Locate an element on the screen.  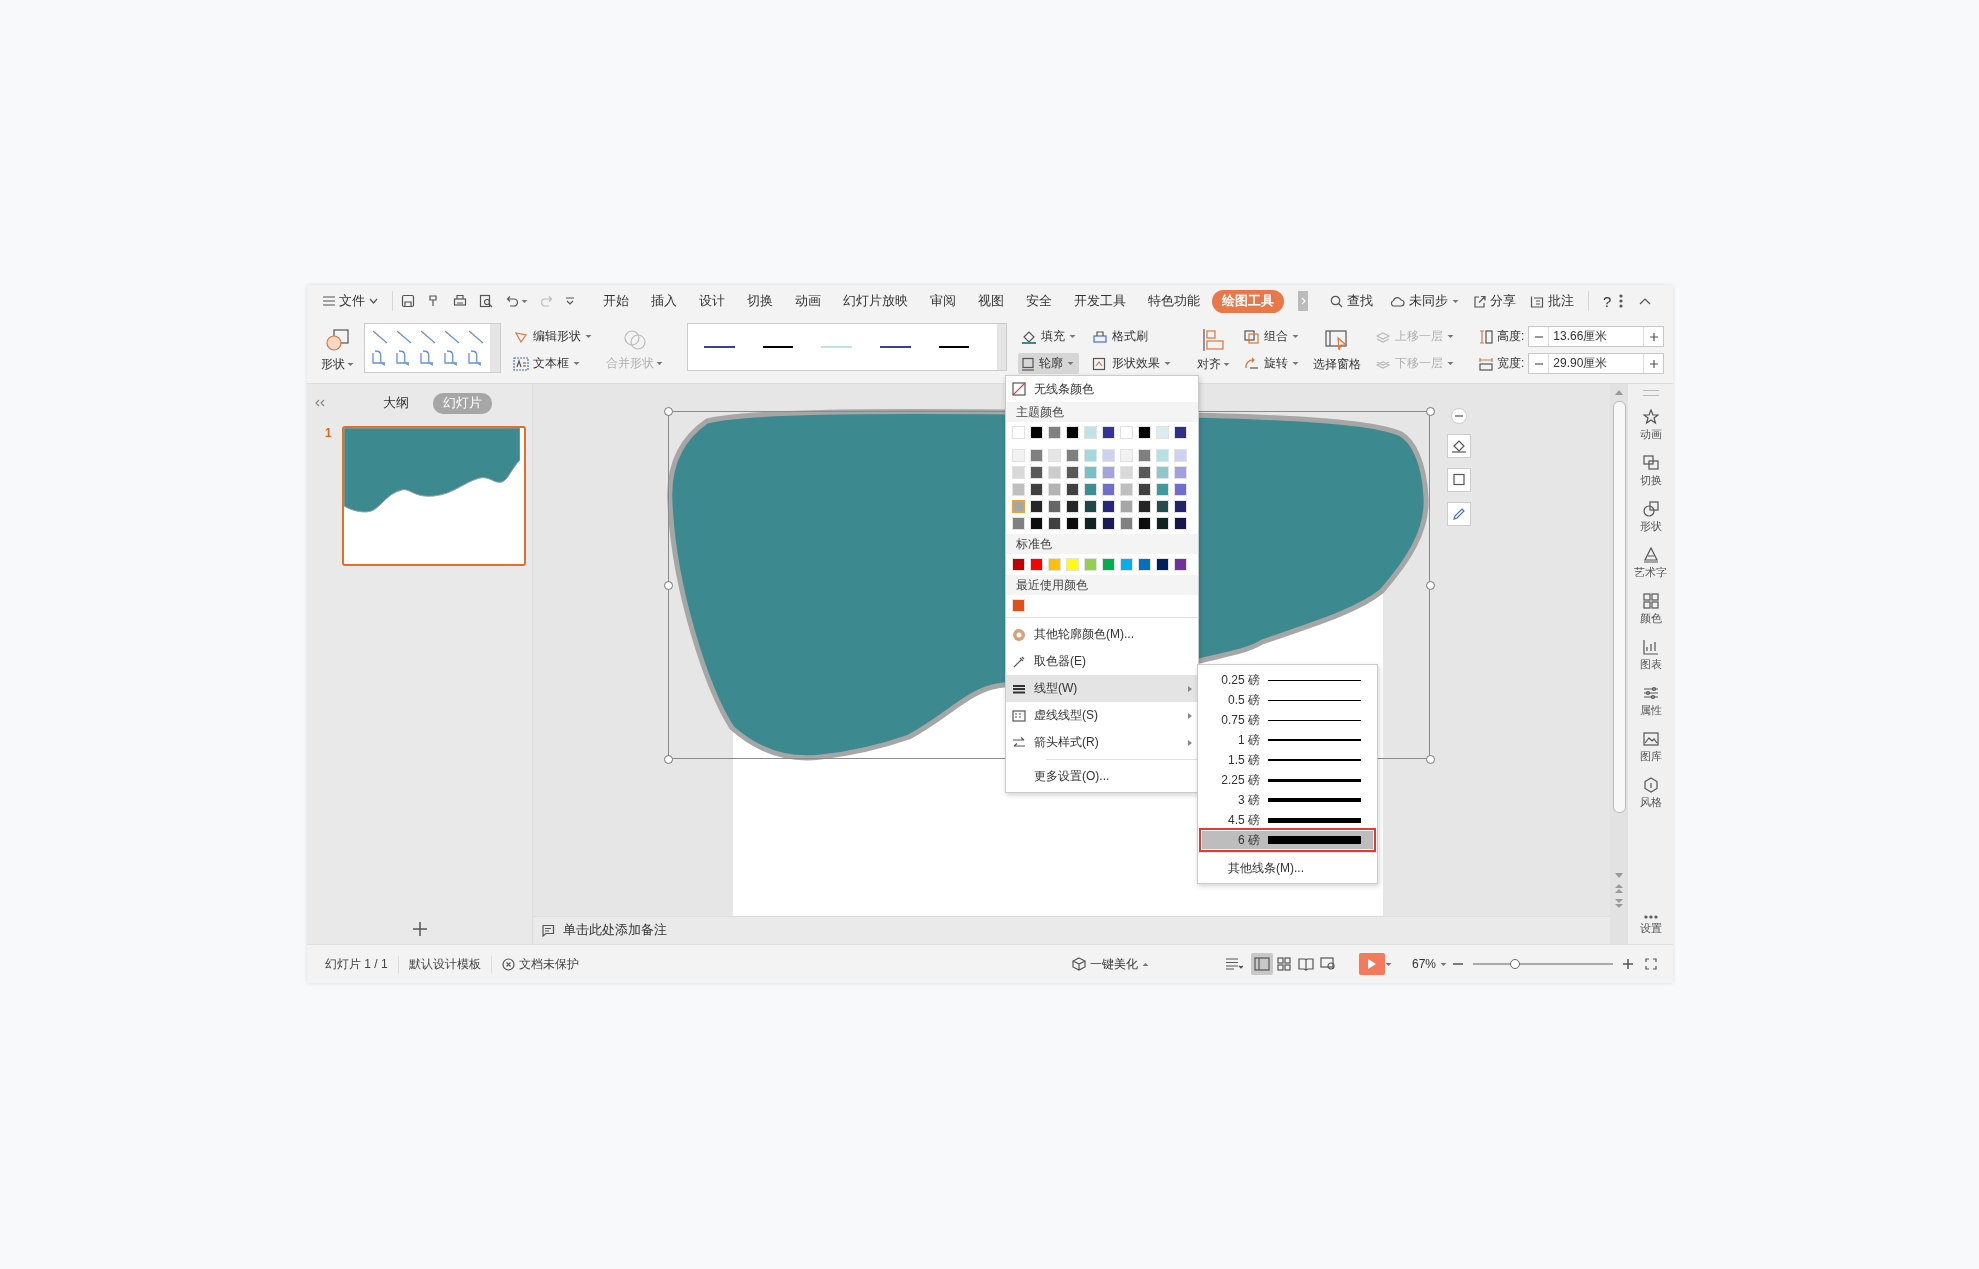
menu-item: 线型(W) is located at coordinates (1102, 688).